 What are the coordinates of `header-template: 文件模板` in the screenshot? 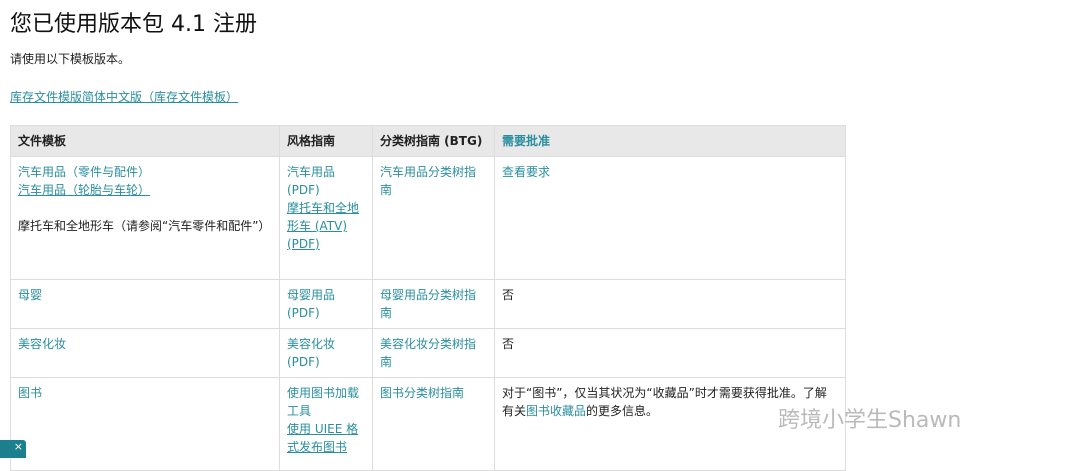 It's located at (145, 141).